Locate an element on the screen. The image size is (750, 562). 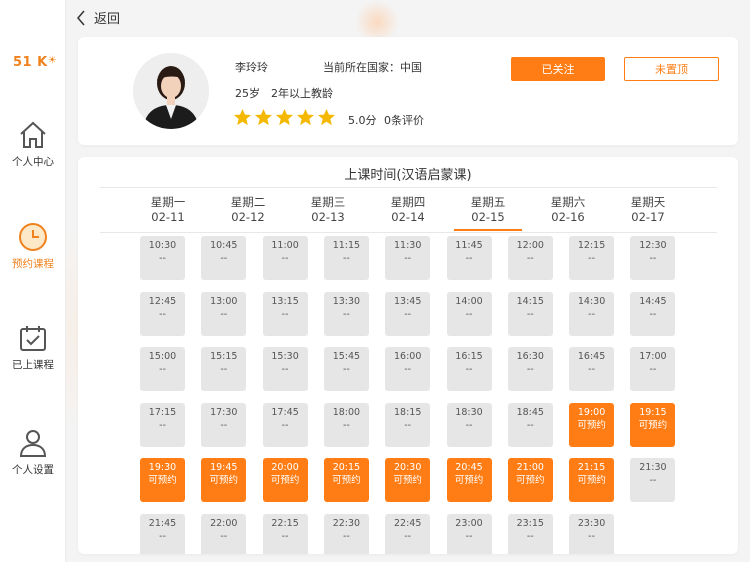
time-slot: 17:00 -- is located at coordinates (653, 369).